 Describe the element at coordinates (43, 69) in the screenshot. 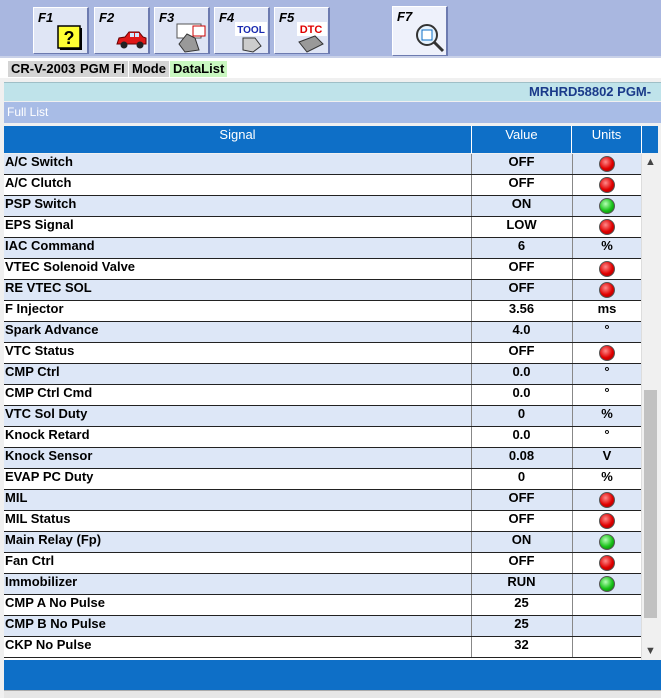

I see `breadcrumb-model: CR-V-2003` at that location.